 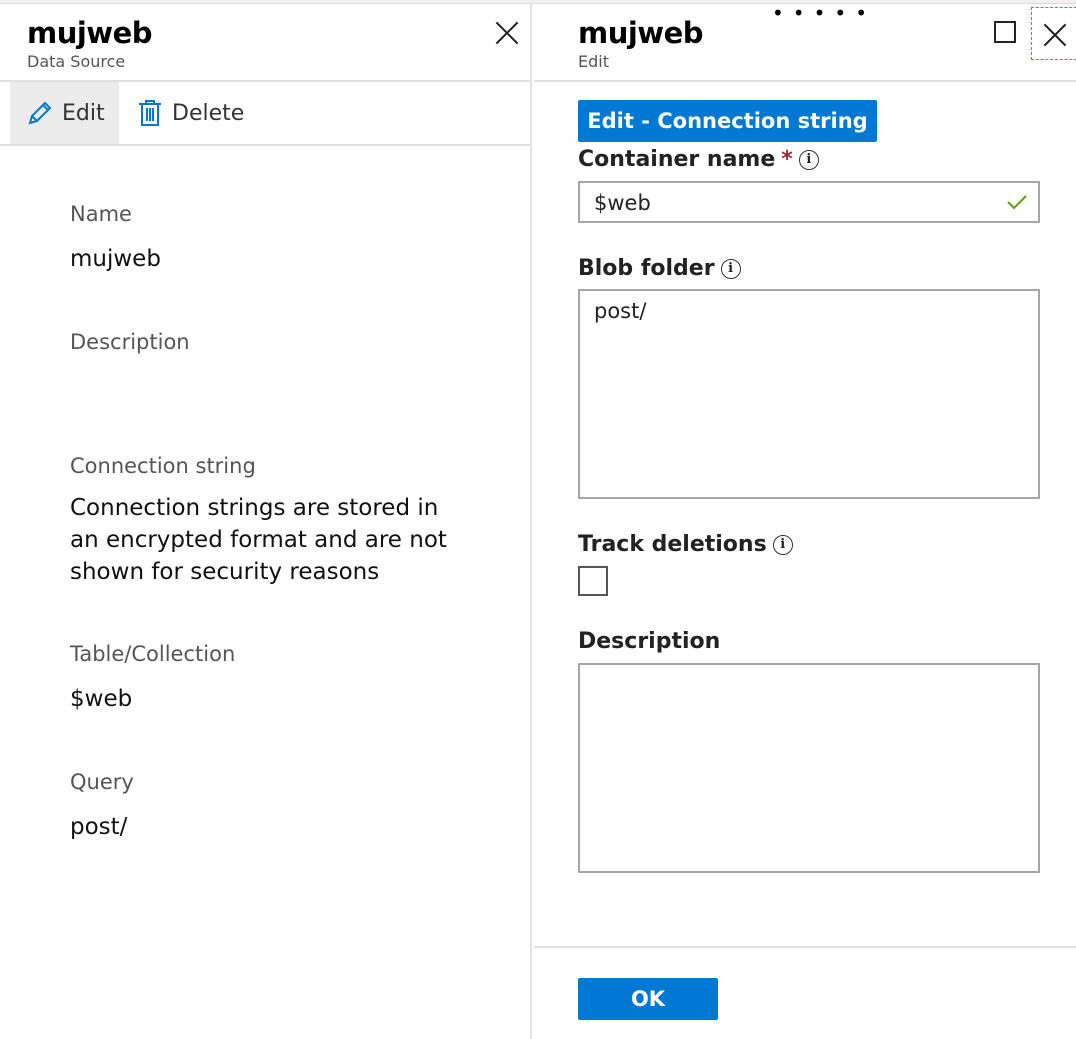 What do you see at coordinates (622, 203) in the screenshot?
I see `container-name-value: $web` at bounding box center [622, 203].